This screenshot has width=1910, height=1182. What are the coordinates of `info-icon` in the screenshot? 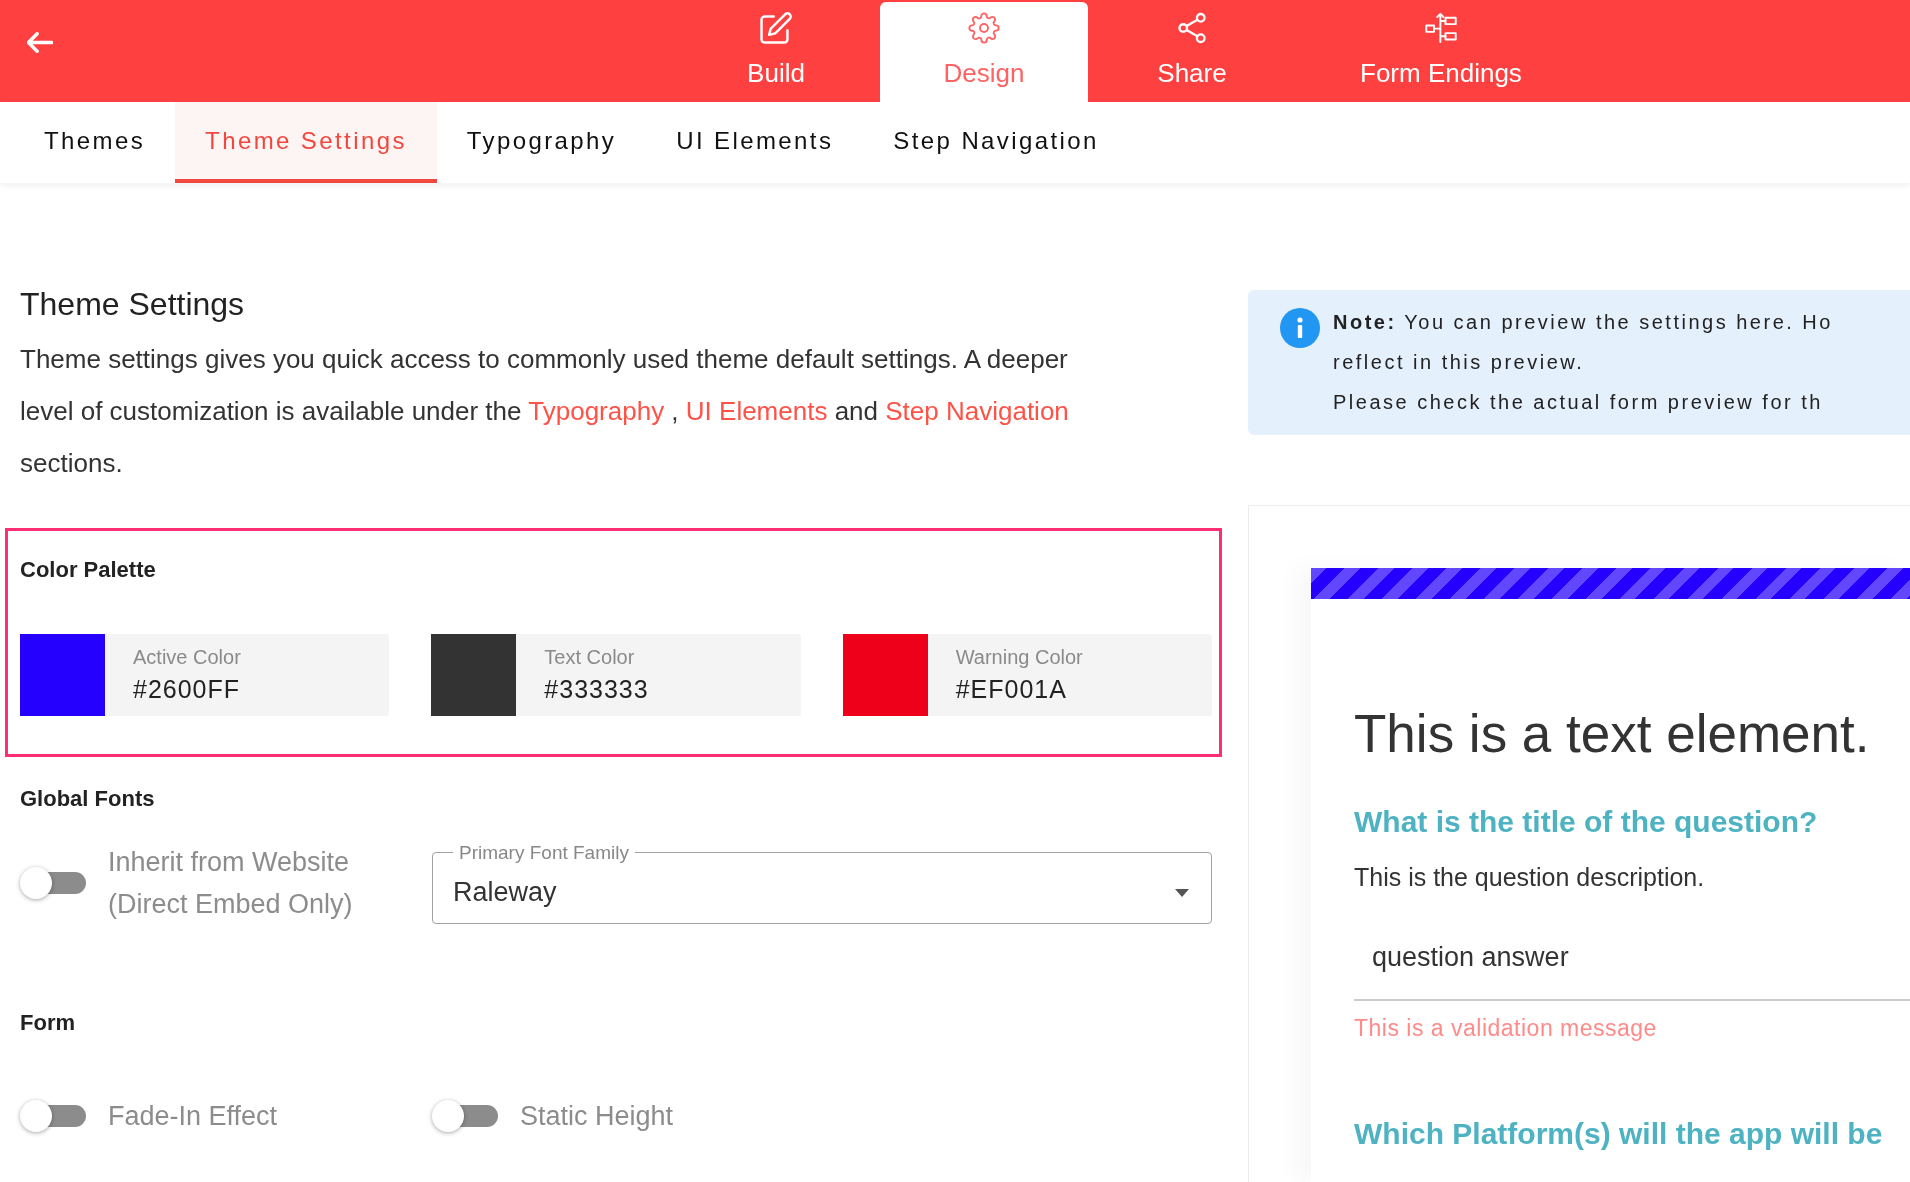 It's located at (1300, 328).